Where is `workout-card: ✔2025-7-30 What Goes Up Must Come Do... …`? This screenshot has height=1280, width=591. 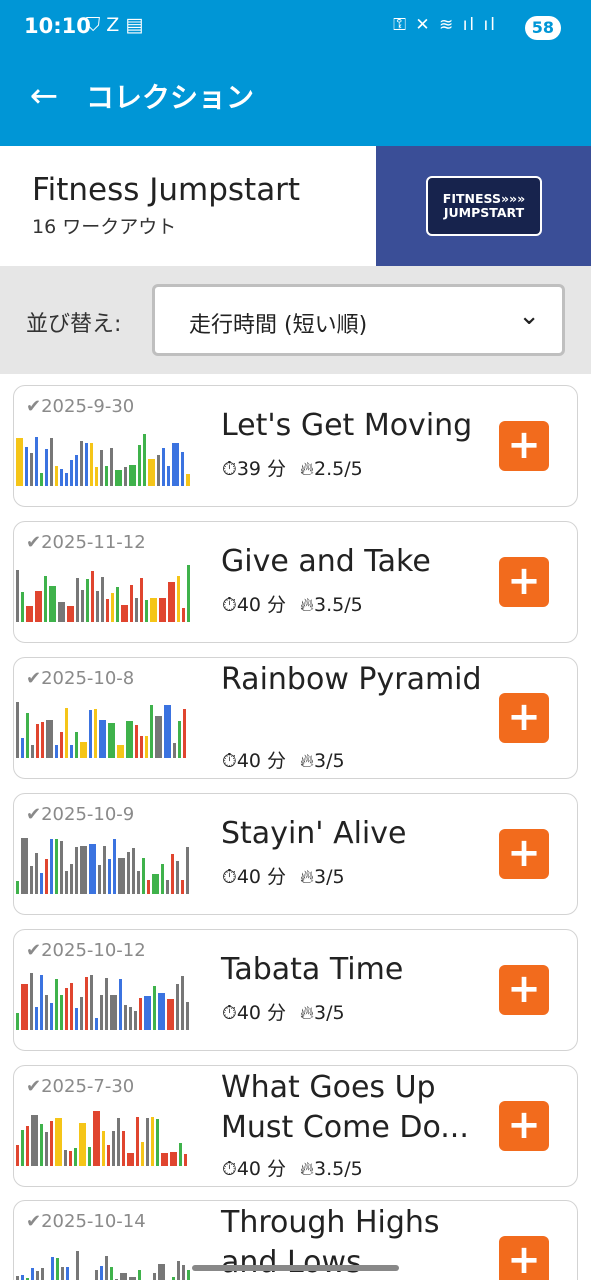
workout-card: ✔2025-7-30 What Goes Up Must Come Do... … is located at coordinates (295, 1126).